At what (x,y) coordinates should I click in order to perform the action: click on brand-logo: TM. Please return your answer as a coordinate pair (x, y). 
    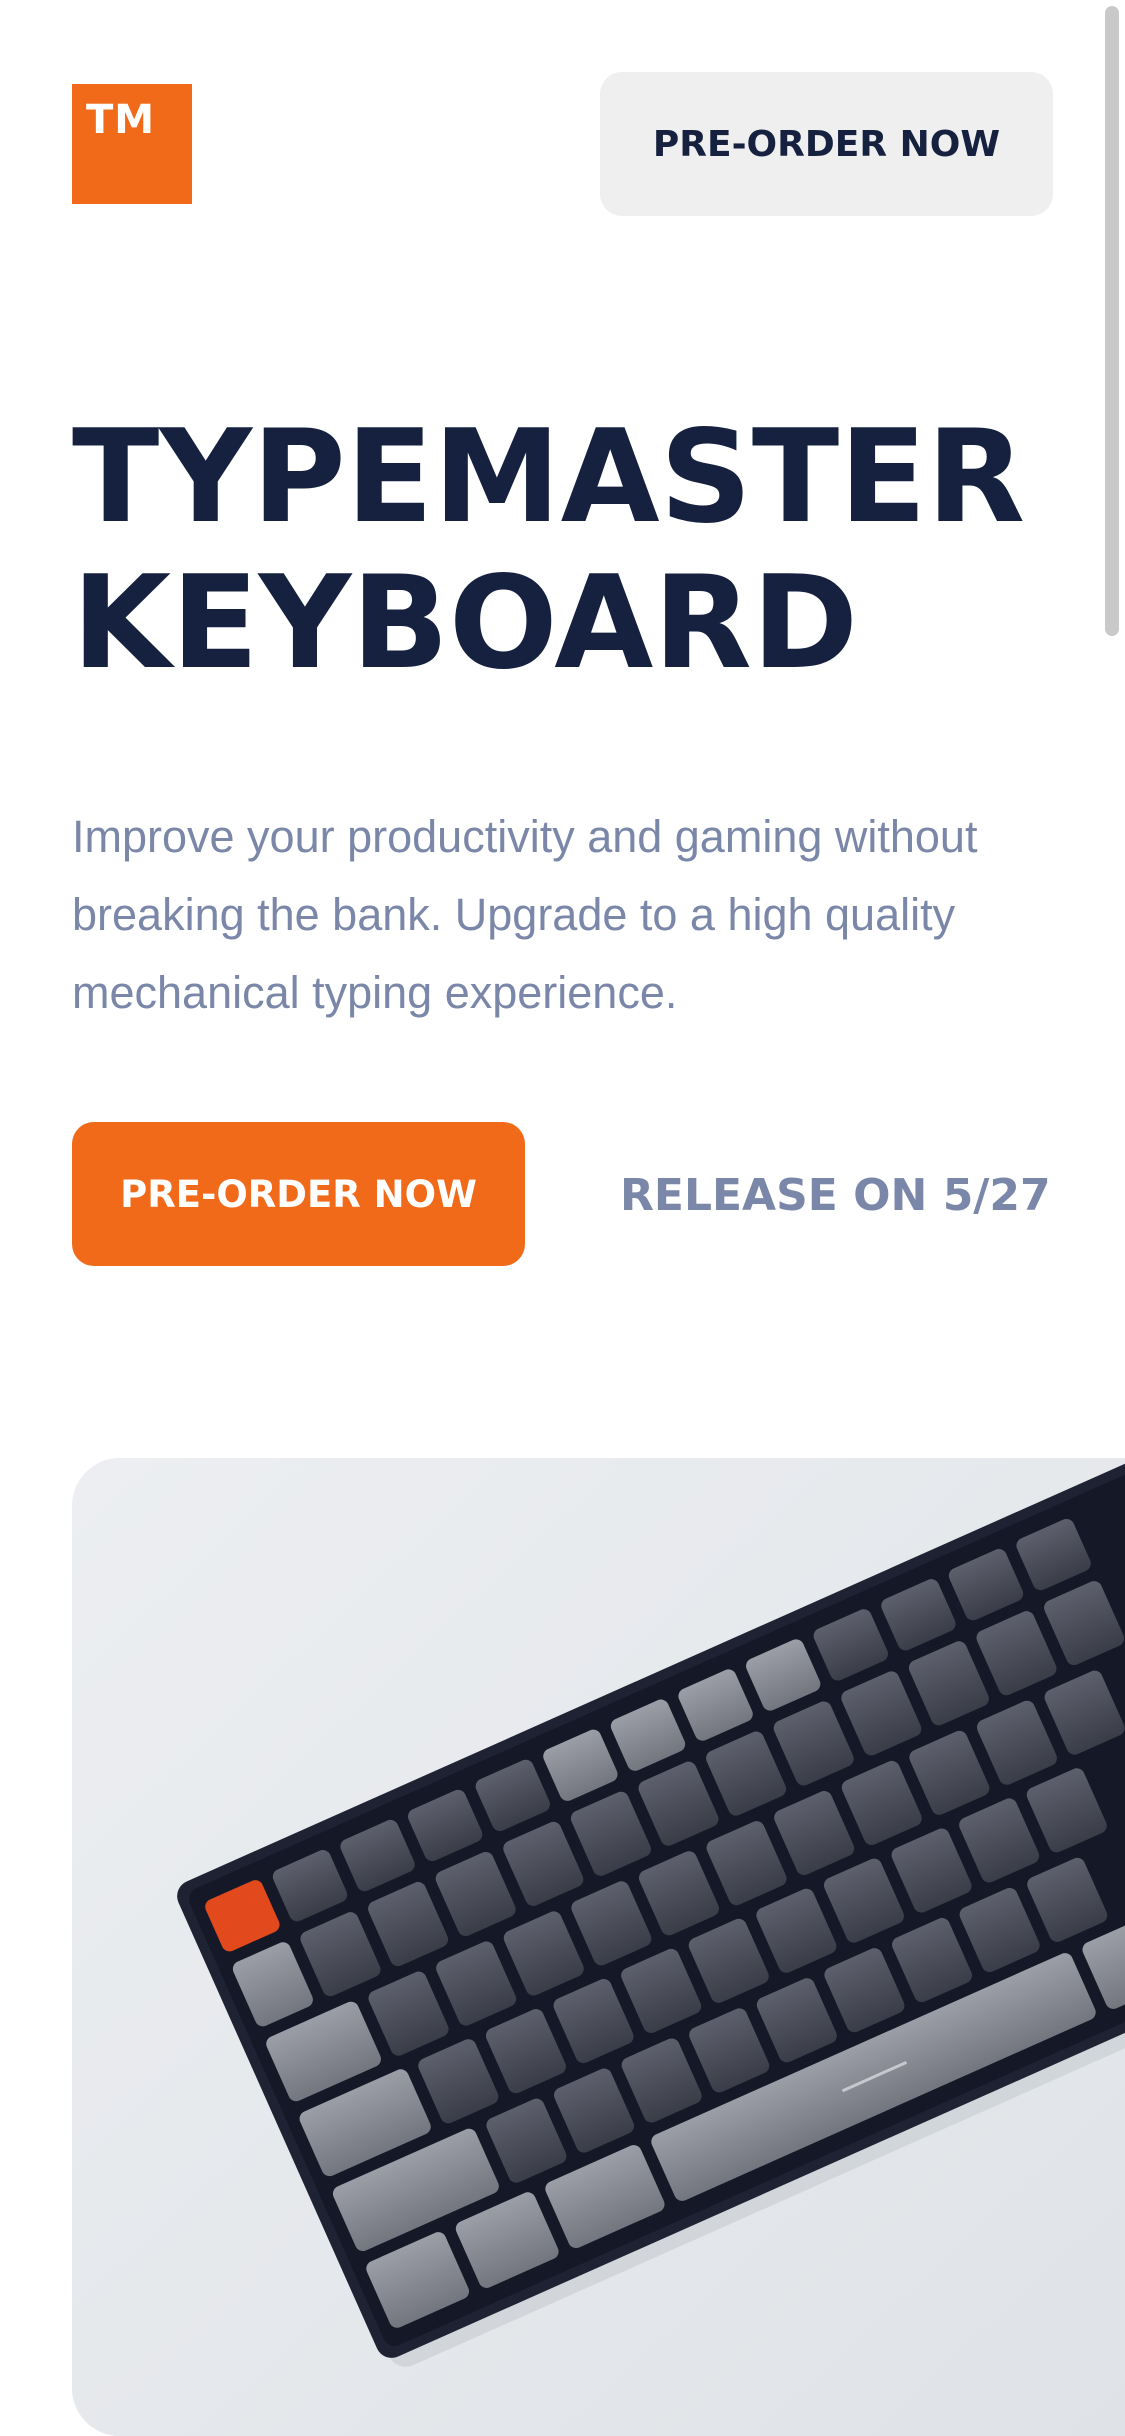
    Looking at the image, I should click on (132, 144).